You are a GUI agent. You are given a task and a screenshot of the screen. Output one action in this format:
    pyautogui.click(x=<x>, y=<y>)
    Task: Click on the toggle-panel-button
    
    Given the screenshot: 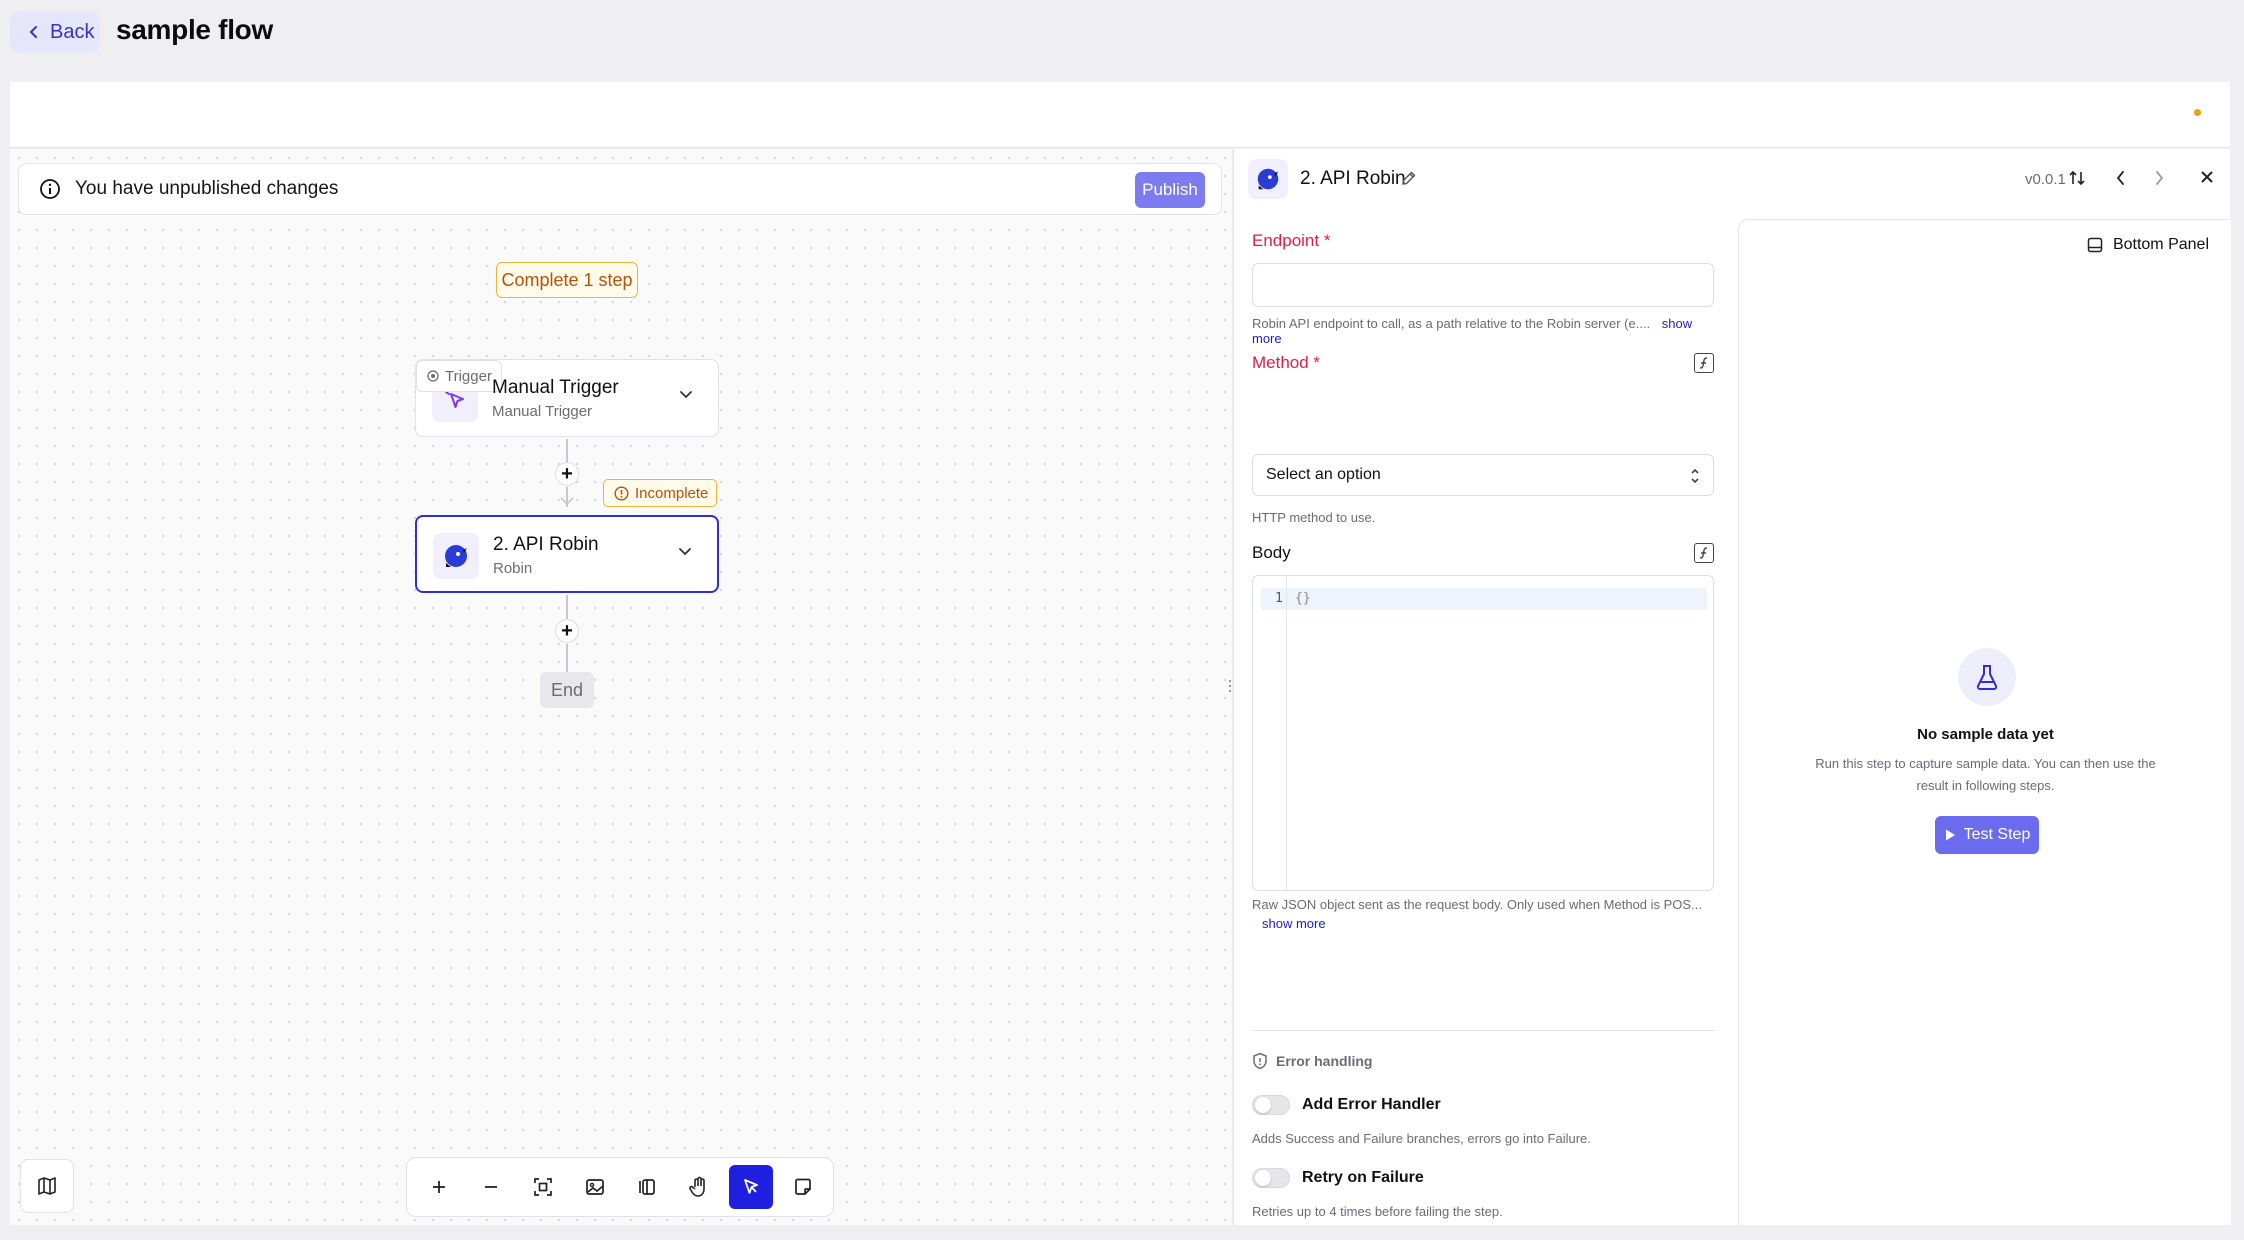 What is the action you would take?
    pyautogui.click(x=647, y=1187)
    